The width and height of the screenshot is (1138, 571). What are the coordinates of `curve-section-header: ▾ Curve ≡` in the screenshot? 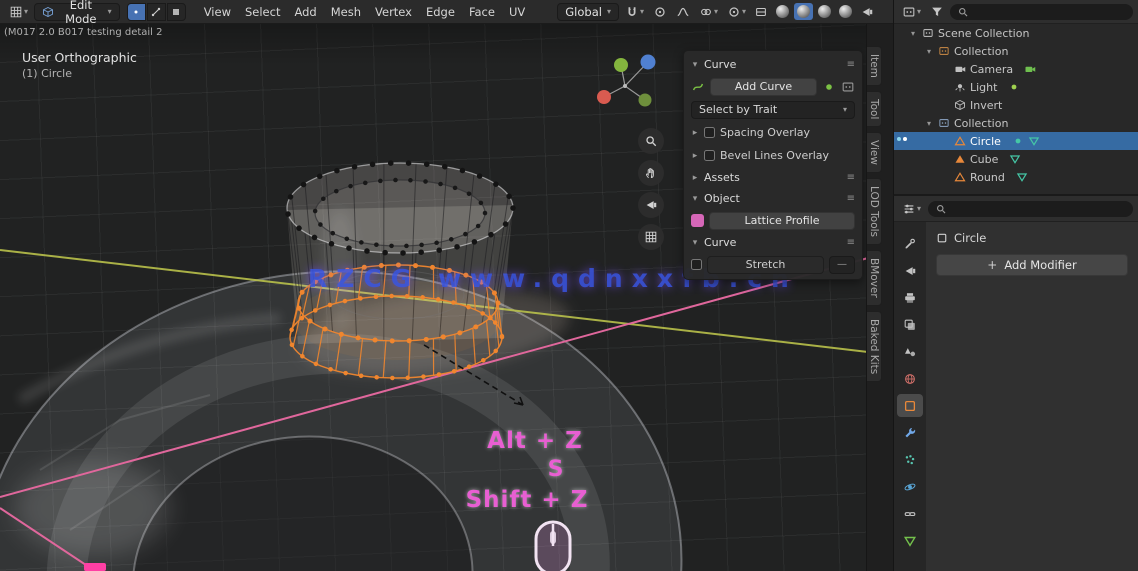 It's located at (773, 64).